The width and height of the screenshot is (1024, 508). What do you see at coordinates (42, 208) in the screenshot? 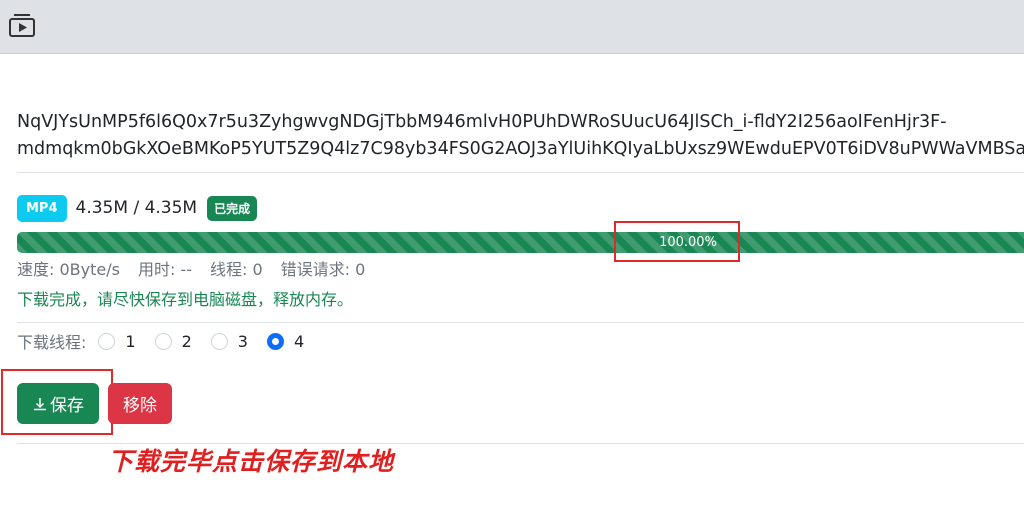
I see `format-badge: MP4` at bounding box center [42, 208].